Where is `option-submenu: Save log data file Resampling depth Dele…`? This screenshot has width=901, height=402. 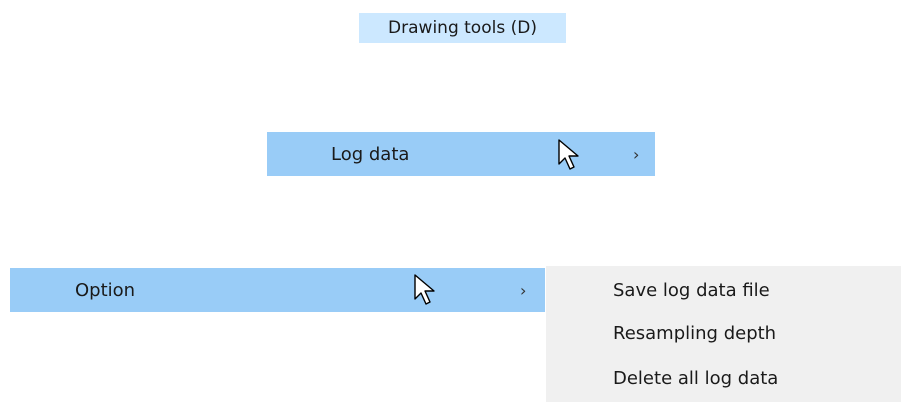 option-submenu: Save log data file Resampling depth Dele… is located at coordinates (723, 334).